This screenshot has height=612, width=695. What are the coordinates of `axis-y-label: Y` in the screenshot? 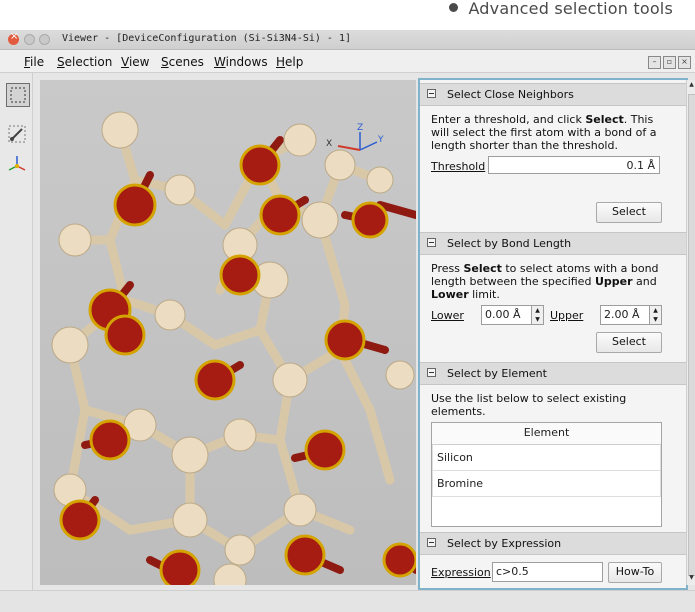 It's located at (380, 140).